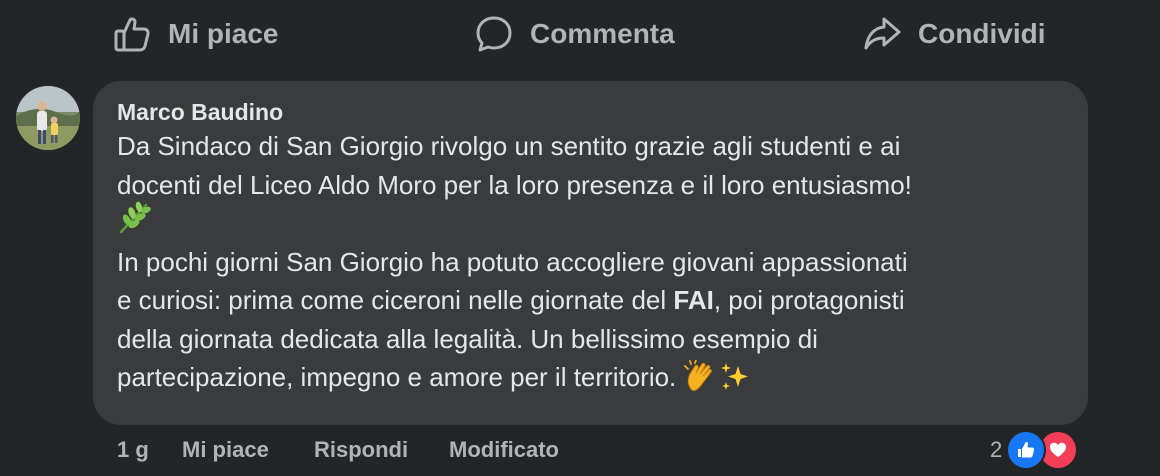  I want to click on comment-button: Commenta, so click(574, 34).